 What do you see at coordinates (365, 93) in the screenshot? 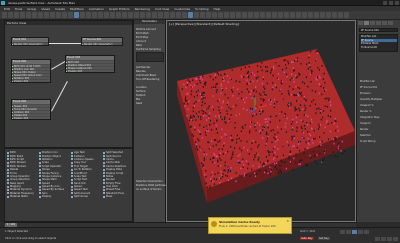
I see `rollout-item: Emission` at bounding box center [365, 93].